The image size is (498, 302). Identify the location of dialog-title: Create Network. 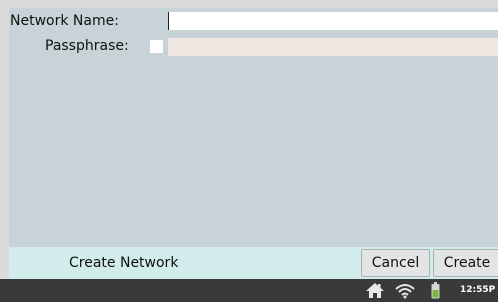
(124, 263).